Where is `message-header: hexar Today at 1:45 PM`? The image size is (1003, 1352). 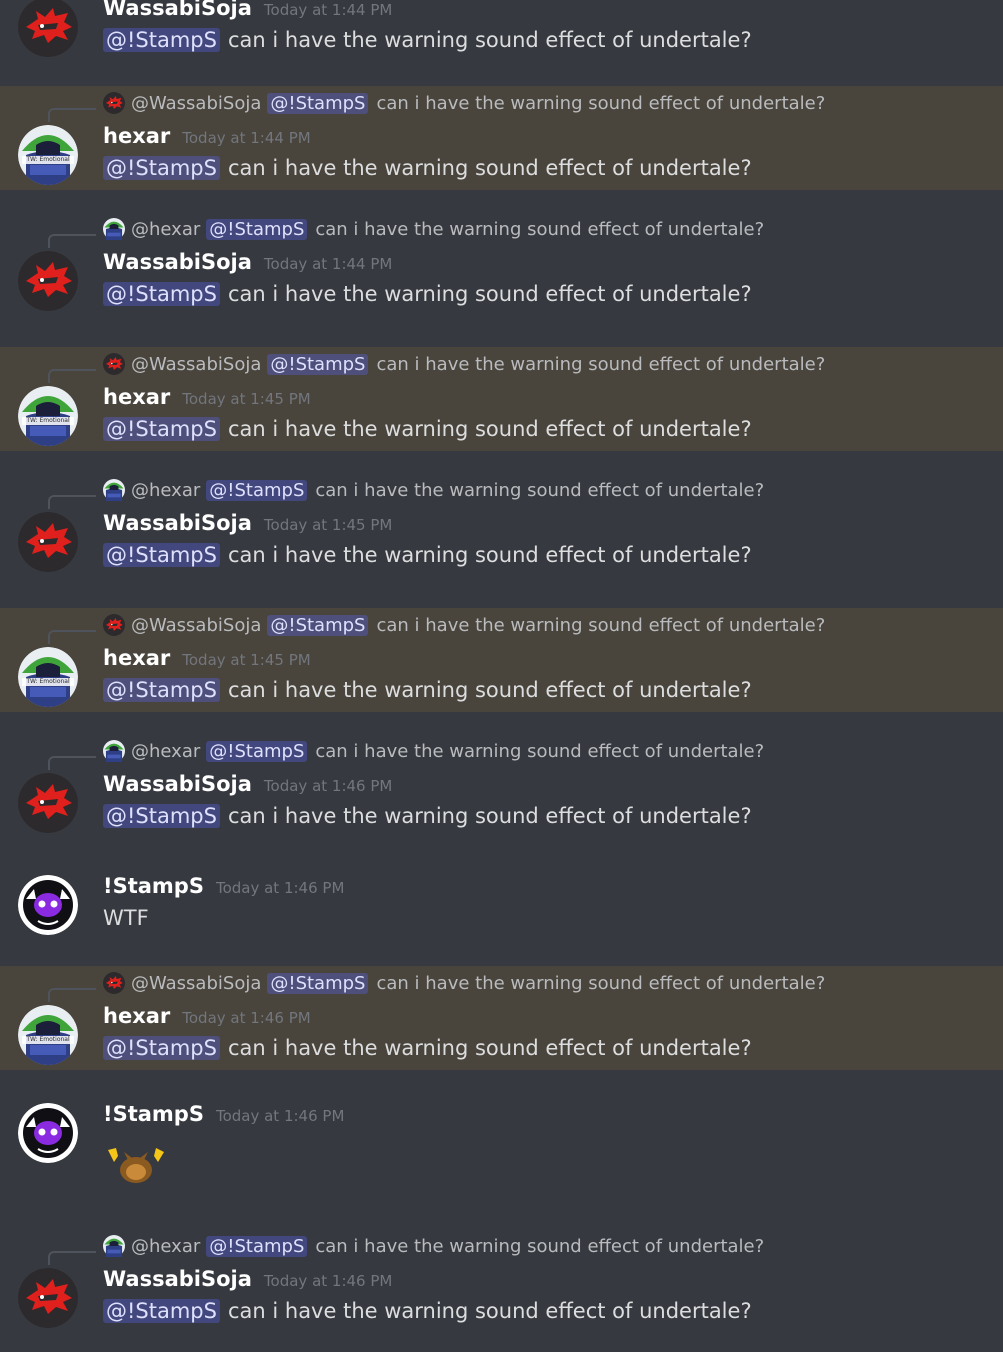 message-header: hexar Today at 1:45 PM is located at coordinates (207, 658).